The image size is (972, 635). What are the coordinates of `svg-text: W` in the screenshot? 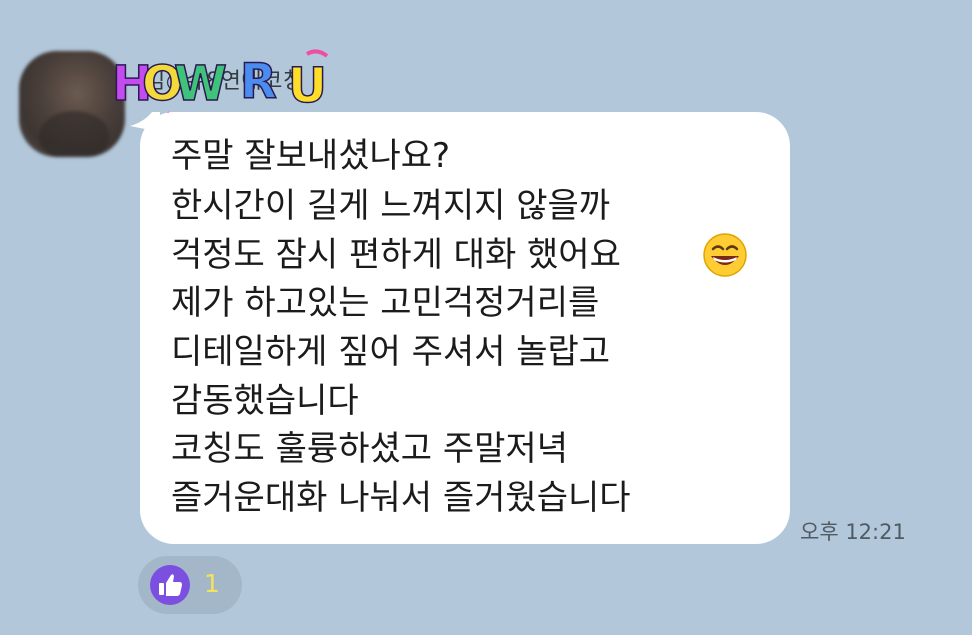 It's located at (200, 84).